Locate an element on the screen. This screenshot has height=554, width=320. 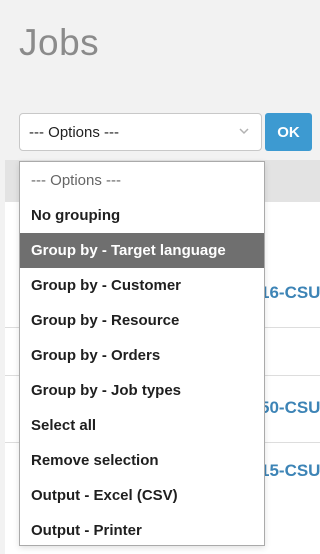
dropdown-item-no-grouping: No grouping is located at coordinates (142, 215).